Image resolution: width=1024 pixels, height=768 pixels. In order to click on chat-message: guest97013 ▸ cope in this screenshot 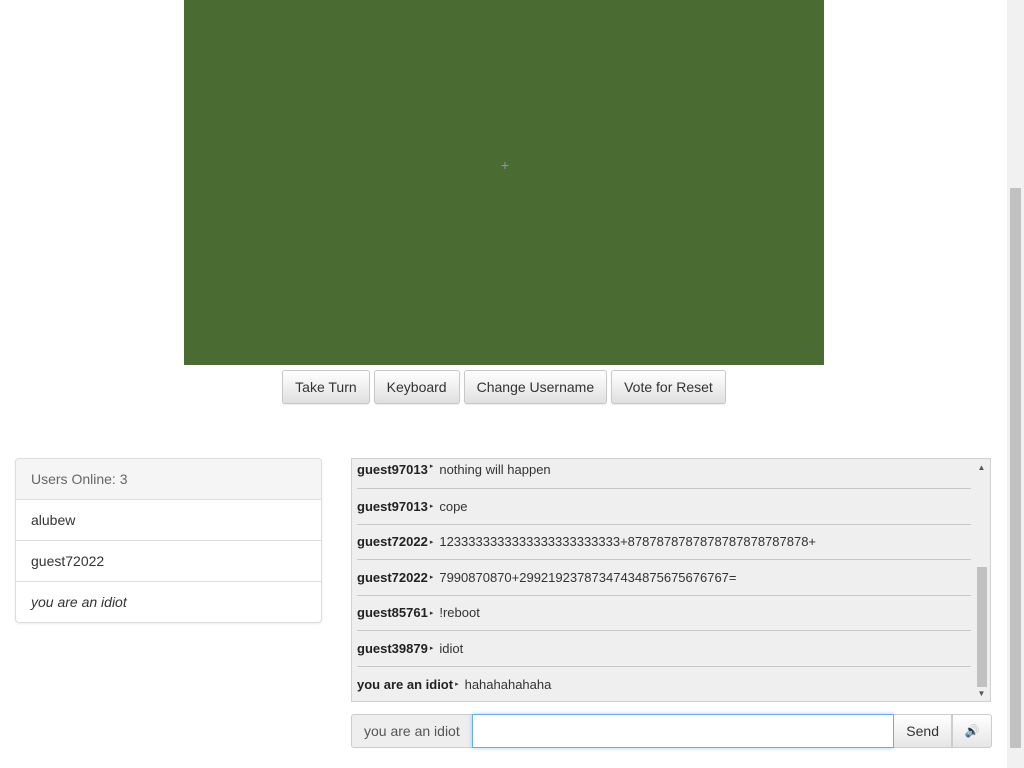, I will do `click(664, 507)`.